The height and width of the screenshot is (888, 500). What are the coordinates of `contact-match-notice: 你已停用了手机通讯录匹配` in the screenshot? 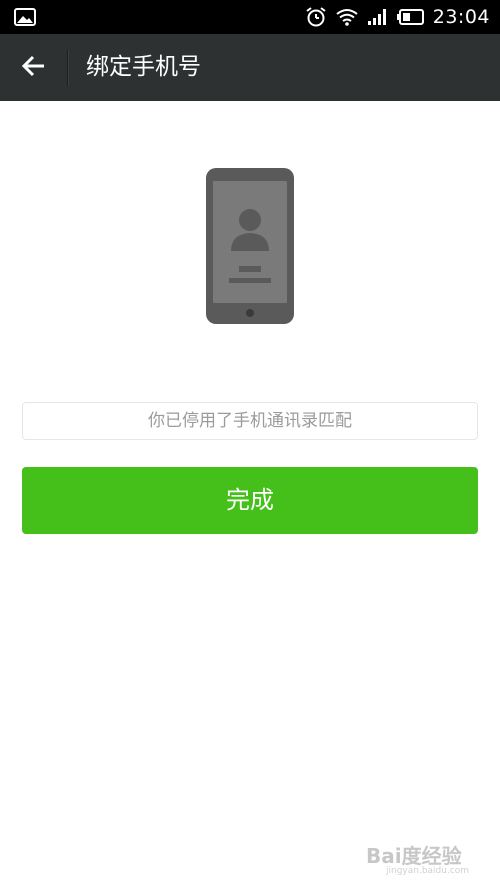 It's located at (250, 421).